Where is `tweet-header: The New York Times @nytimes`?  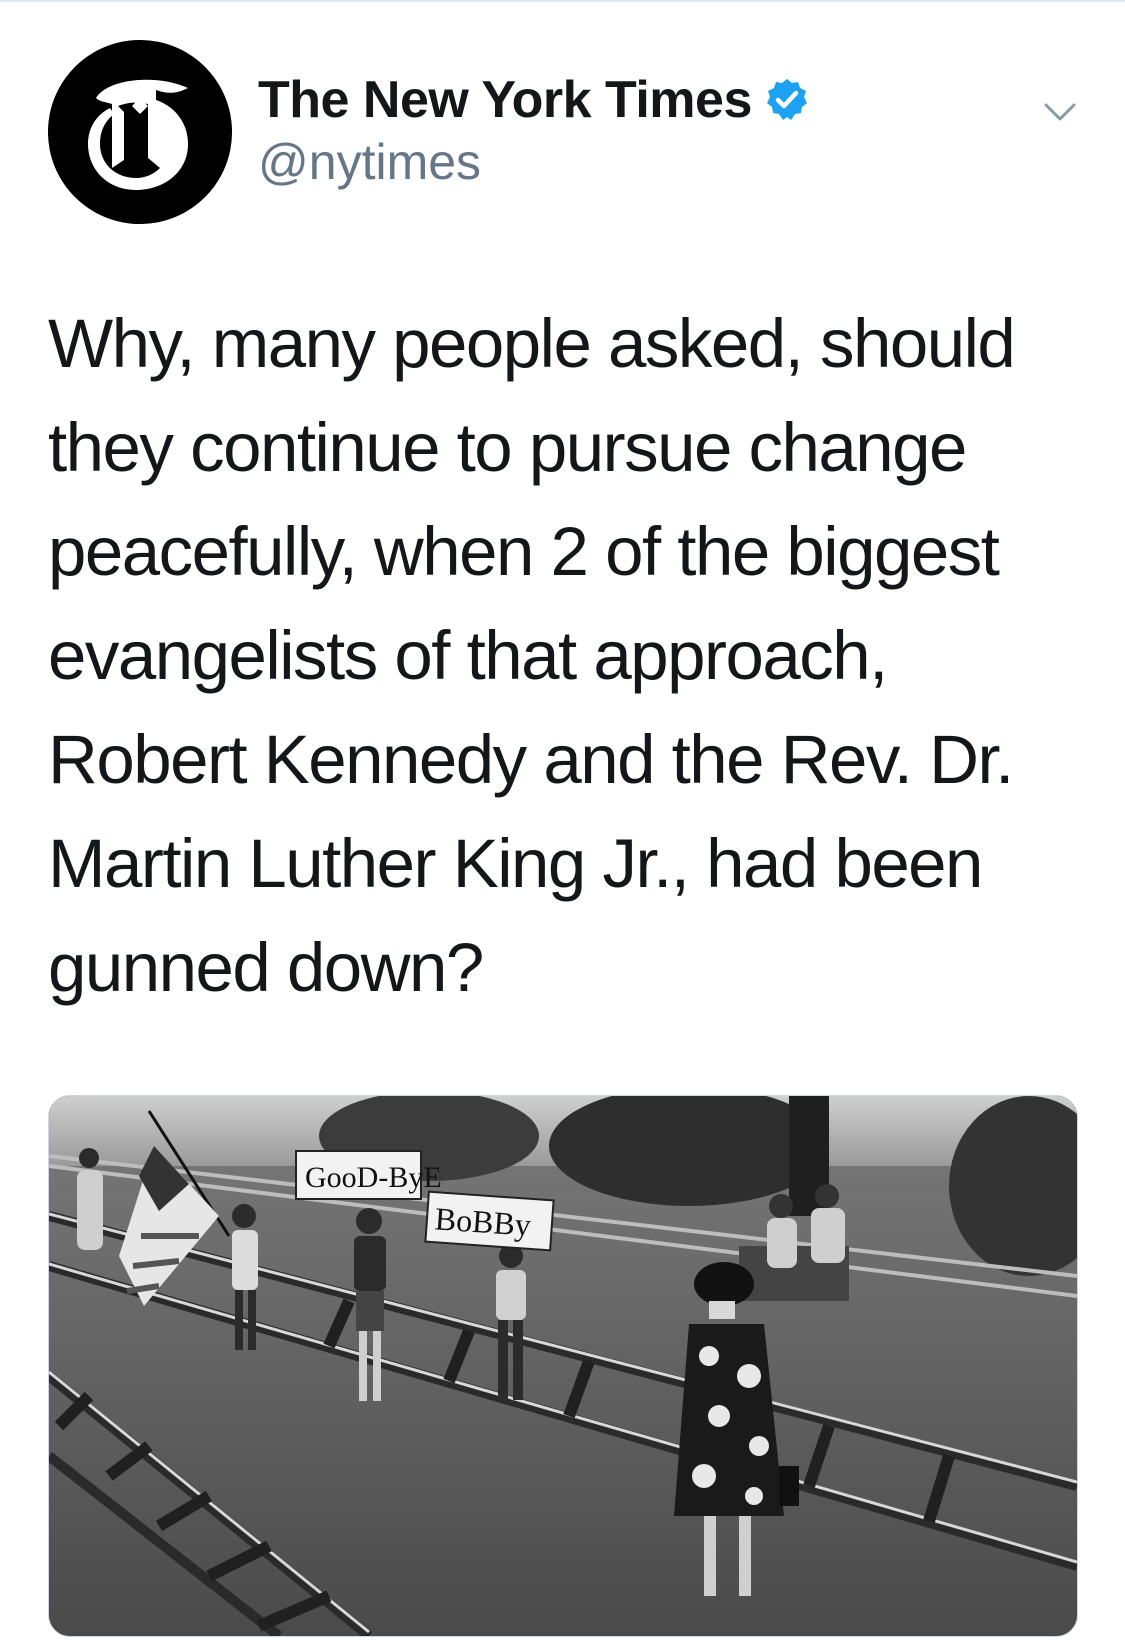 tweet-header: The New York Times @nytimes is located at coordinates (563, 135).